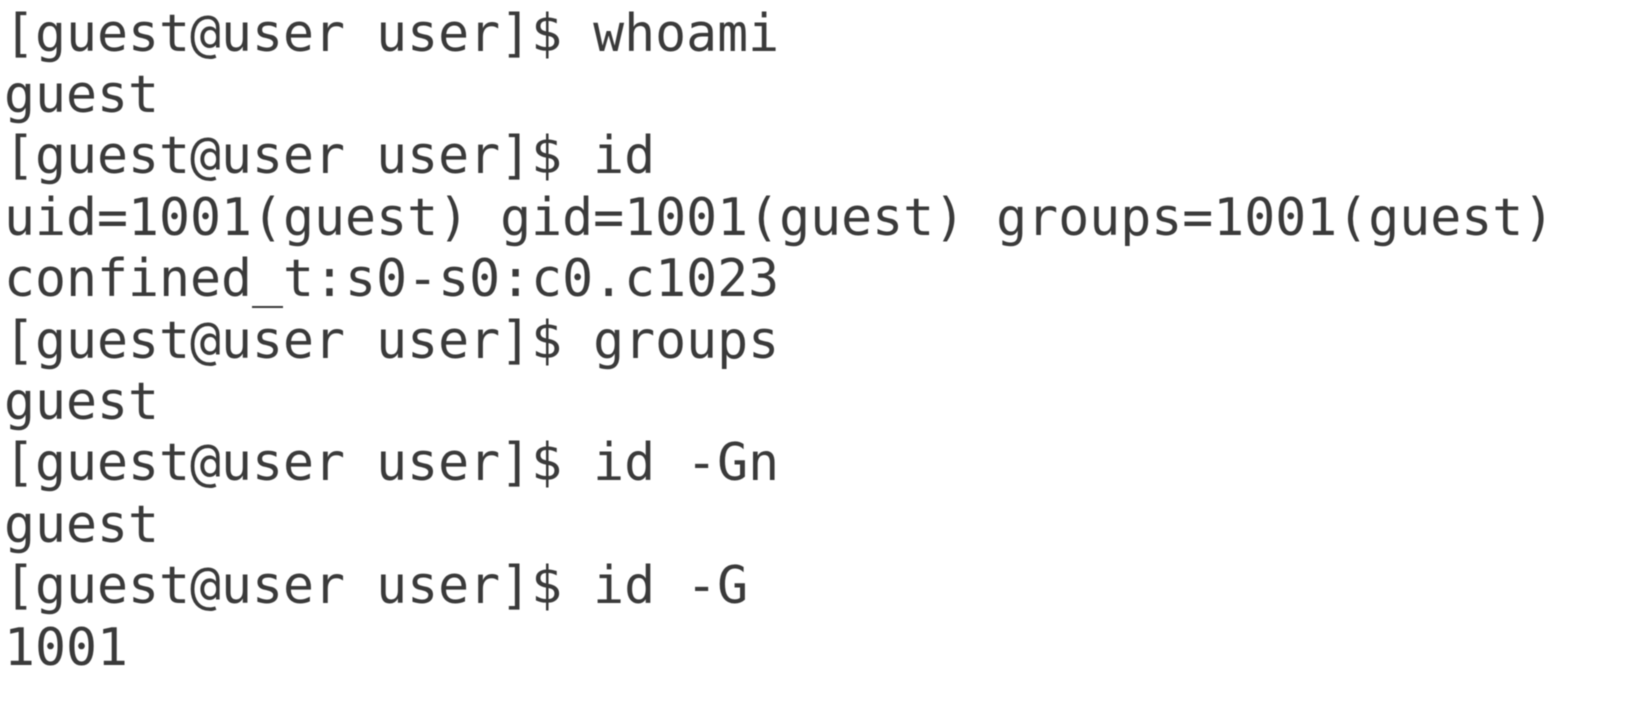 The height and width of the screenshot is (707, 1651). I want to click on terminal-line-command: [guest@user user]$ id -G, so click(376, 586).